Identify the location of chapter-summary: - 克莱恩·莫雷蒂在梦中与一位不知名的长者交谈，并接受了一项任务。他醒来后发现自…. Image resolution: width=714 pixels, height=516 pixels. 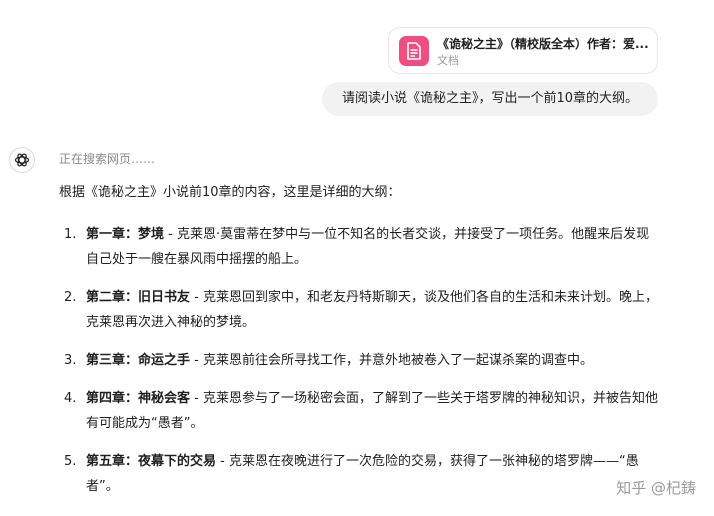
(368, 247).